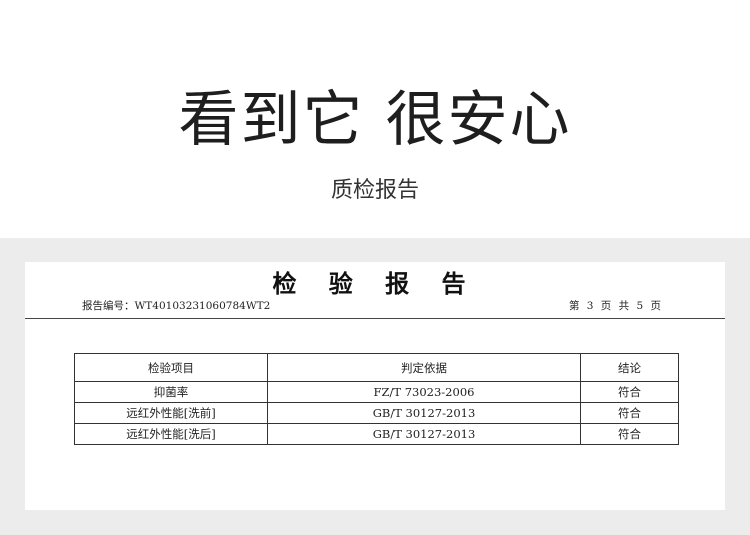  Describe the element at coordinates (375, 318) in the screenshot. I see `header-divider` at that location.